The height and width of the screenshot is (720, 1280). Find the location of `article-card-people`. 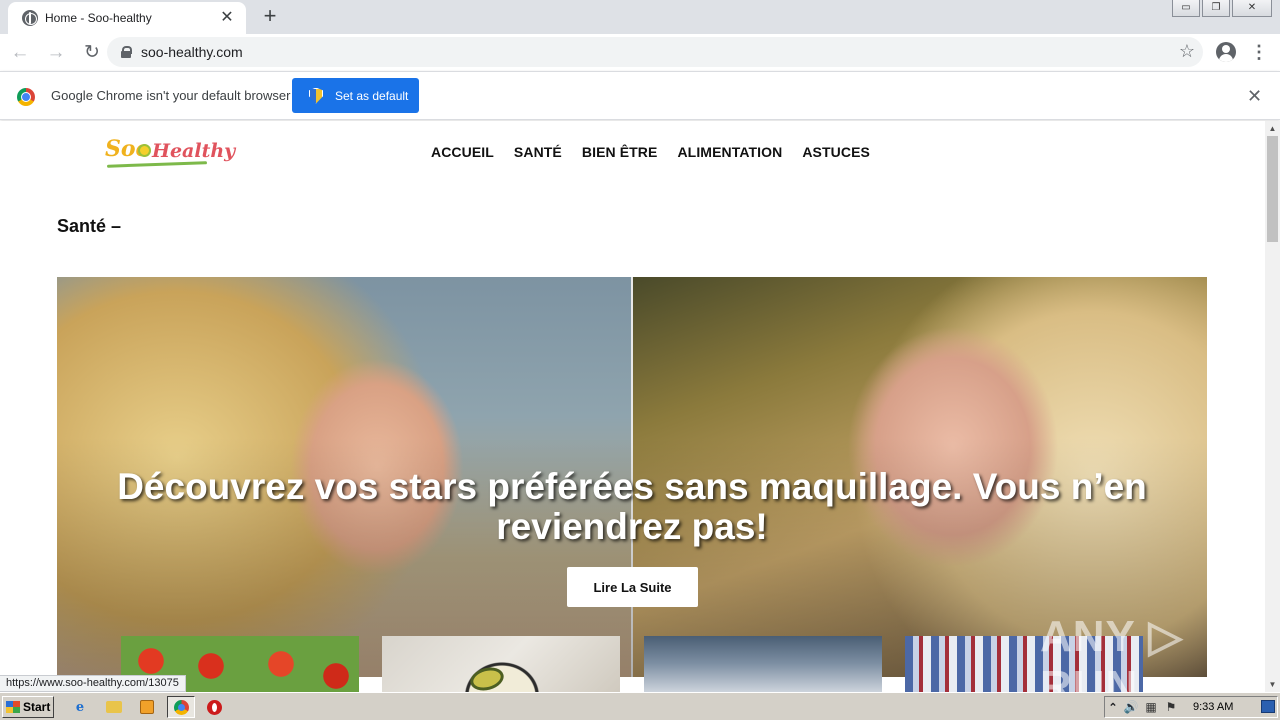

article-card-people is located at coordinates (763, 664).